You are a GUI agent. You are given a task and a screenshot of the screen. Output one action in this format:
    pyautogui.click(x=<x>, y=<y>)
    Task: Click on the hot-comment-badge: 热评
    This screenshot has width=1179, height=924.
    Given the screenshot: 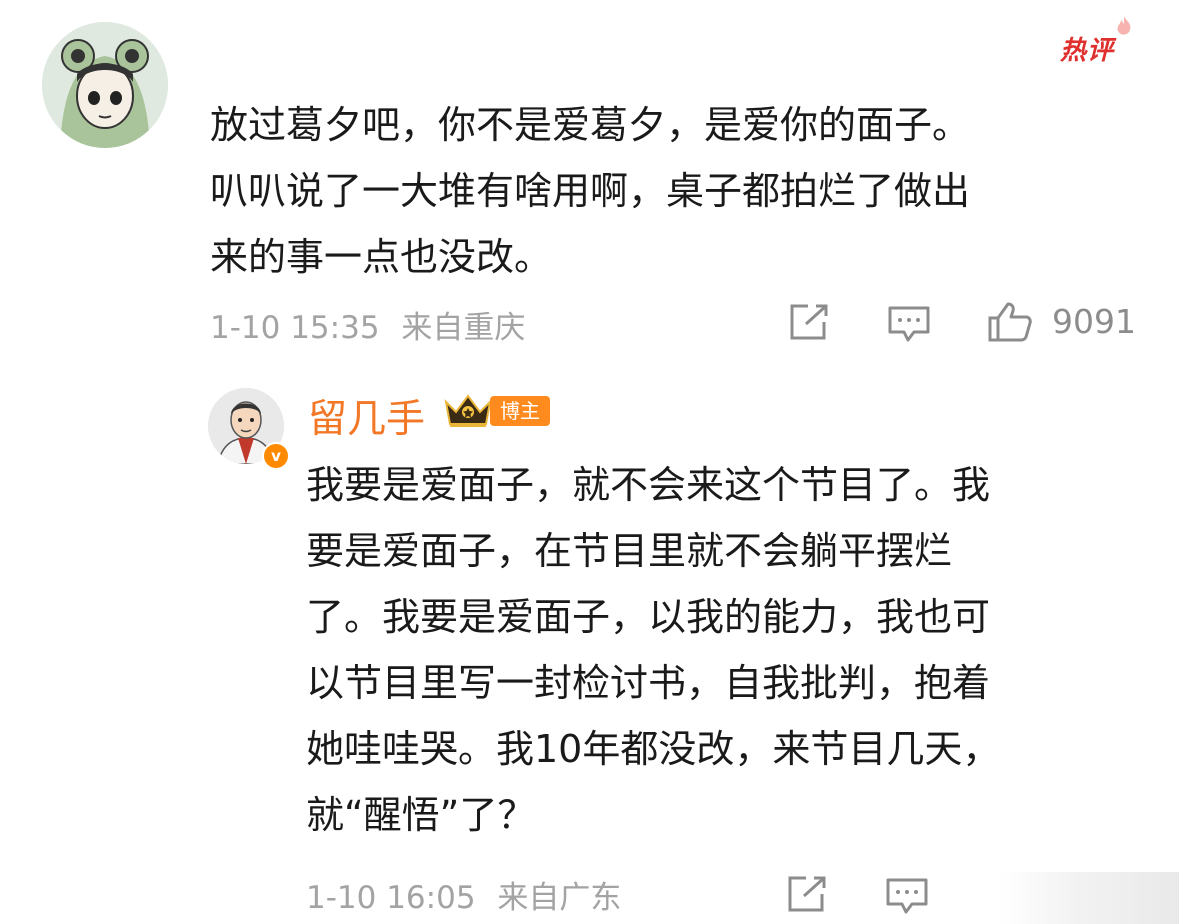 What is the action you would take?
    pyautogui.click(x=1087, y=51)
    